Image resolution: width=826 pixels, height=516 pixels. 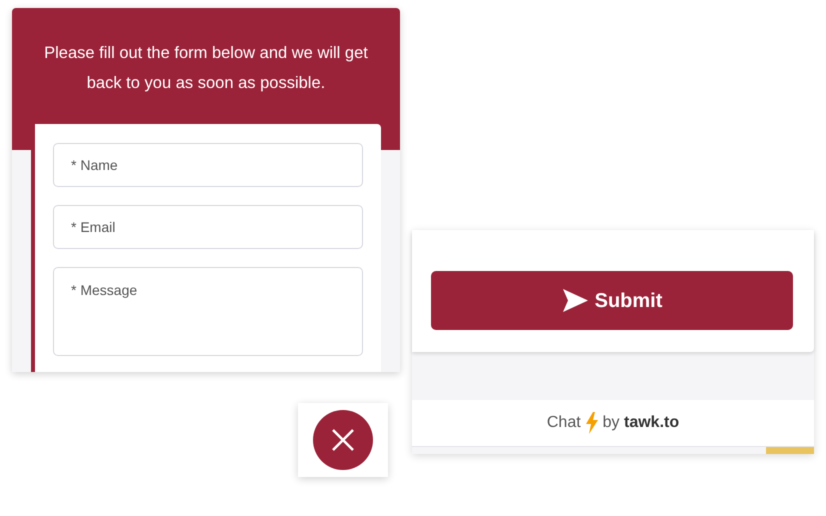 I want to click on tawk-link: by tawk.to, so click(x=641, y=423).